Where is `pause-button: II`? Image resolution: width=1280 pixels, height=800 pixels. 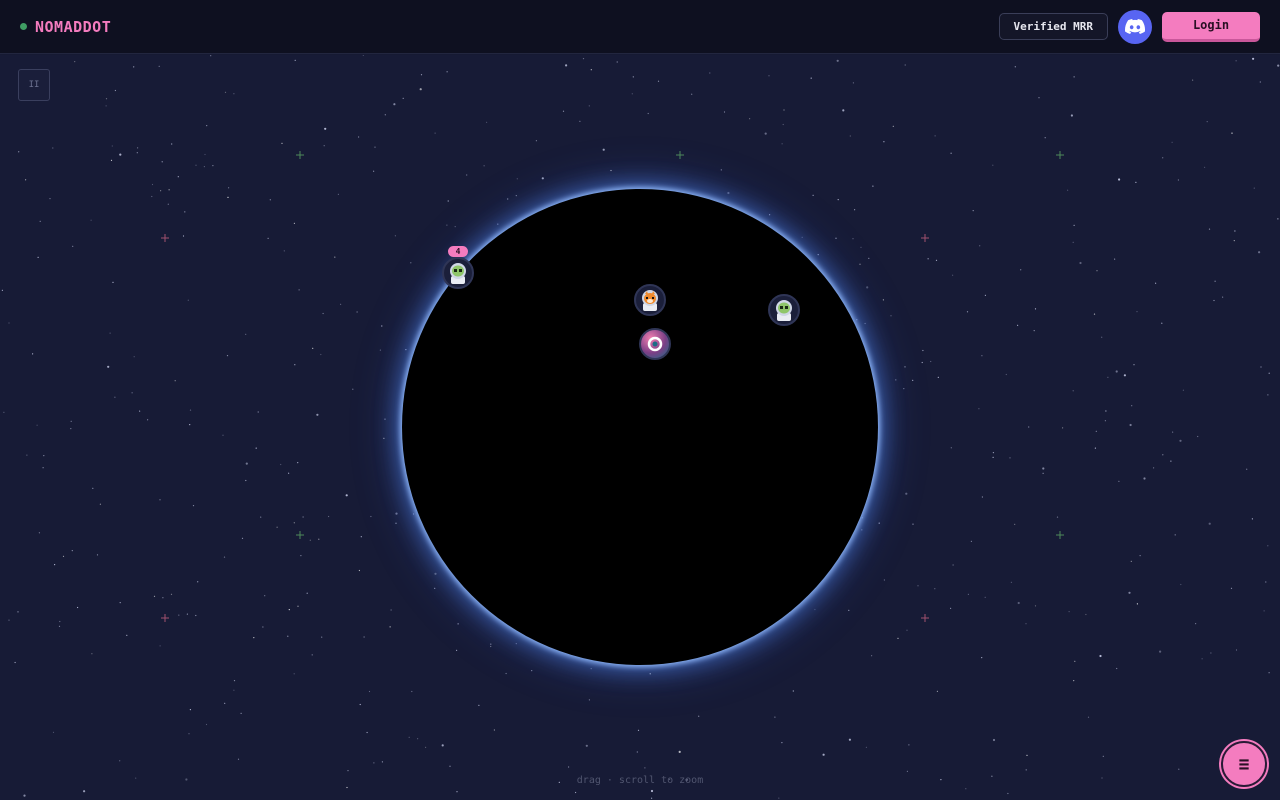
pause-button: II is located at coordinates (34, 85).